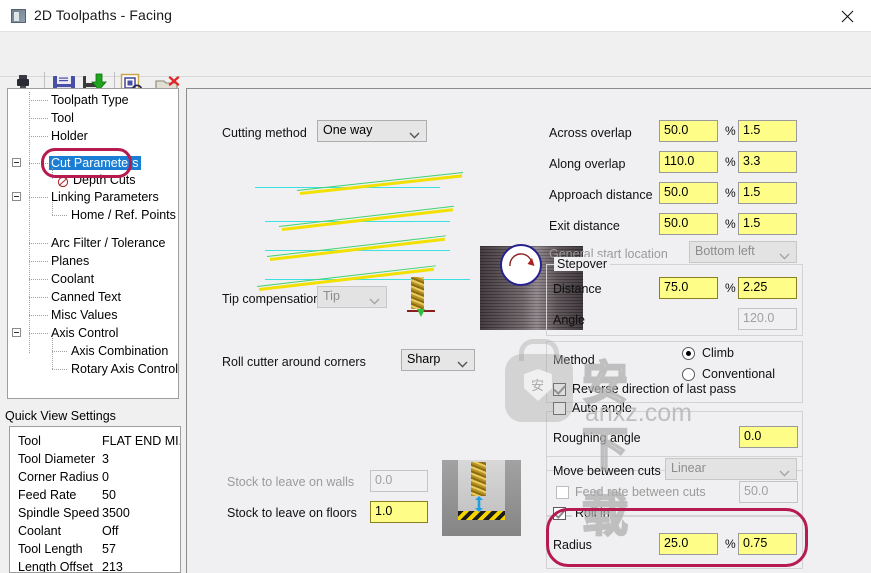 The image size is (871, 573). I want to click on stepover-distance-value-input: 2.25, so click(767, 288).